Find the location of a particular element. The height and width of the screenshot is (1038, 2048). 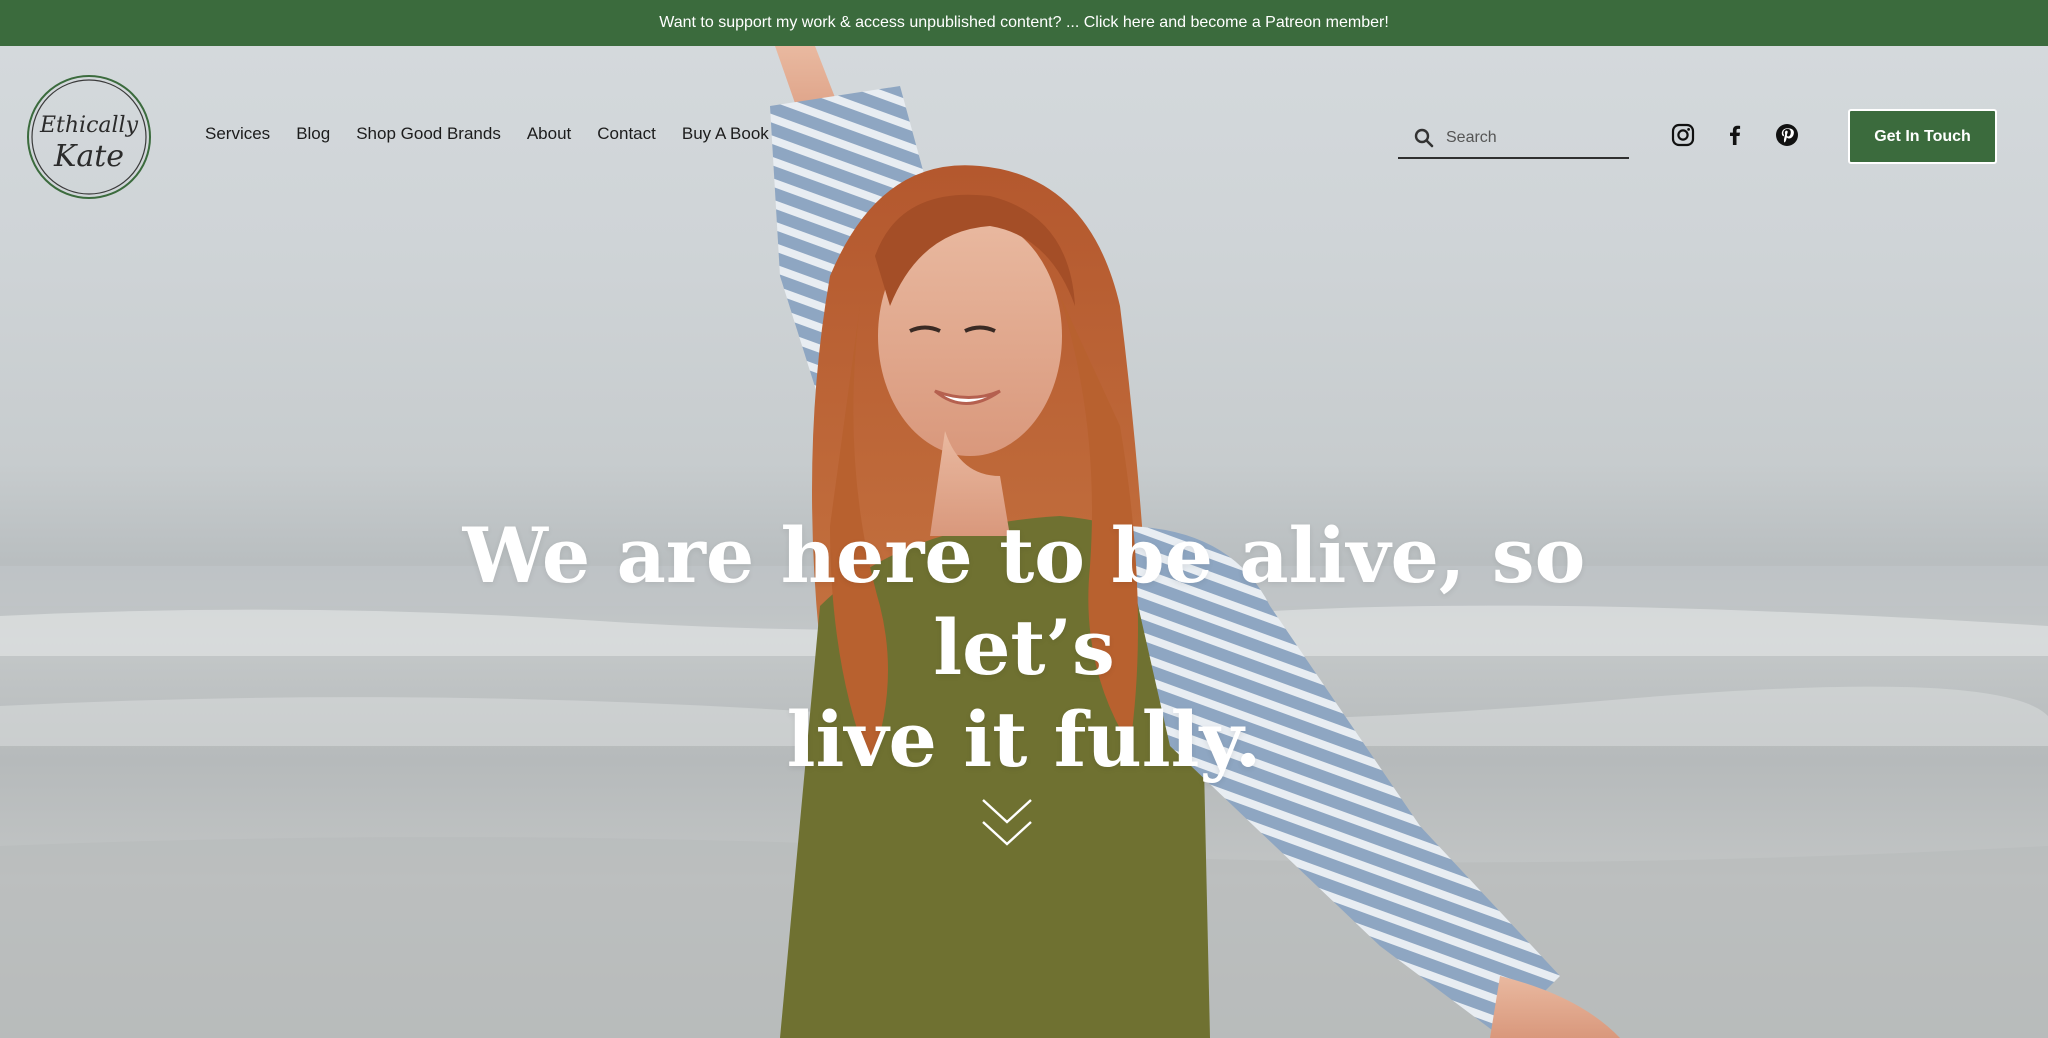

get-in-touch-button: Get In Touch is located at coordinates (1922, 136).